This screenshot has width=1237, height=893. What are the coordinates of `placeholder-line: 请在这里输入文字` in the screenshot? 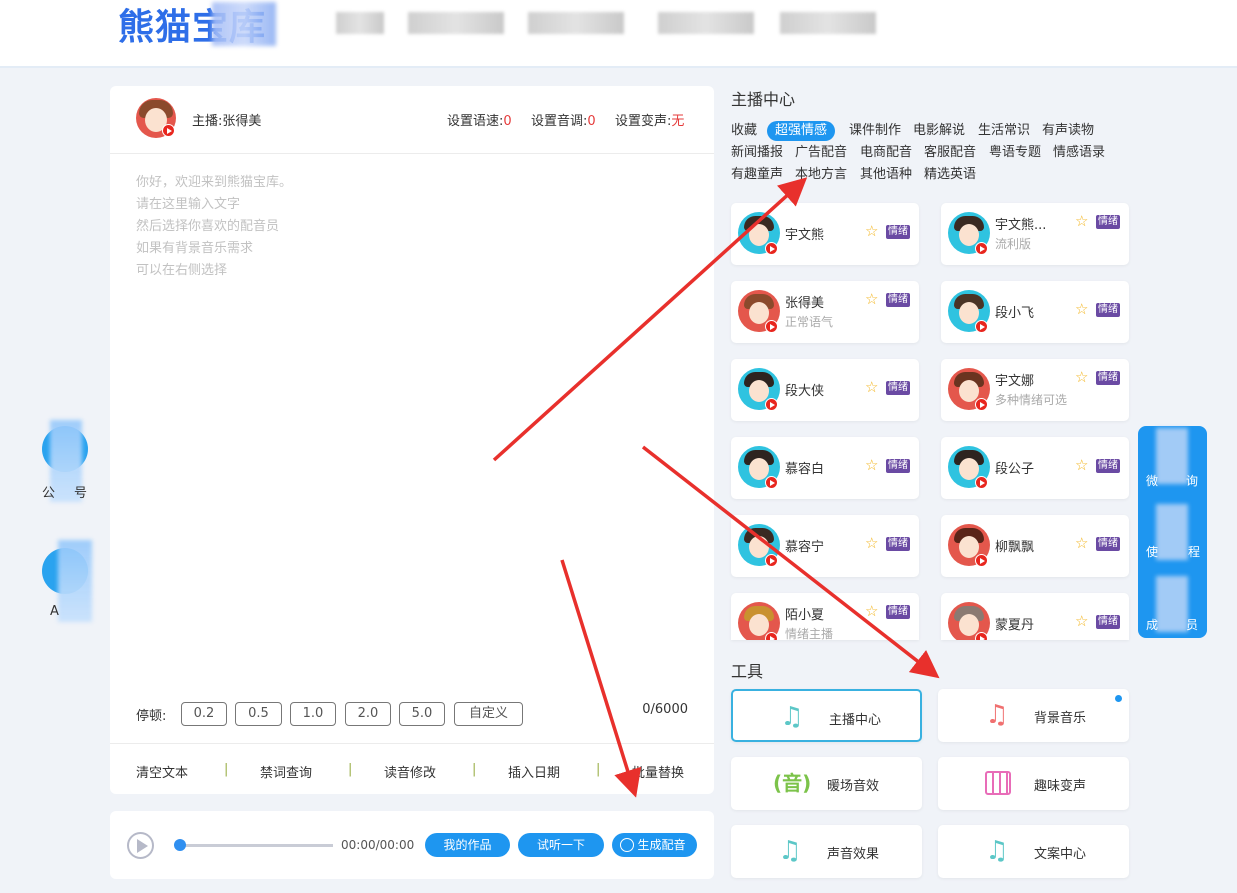 It's located at (188, 204).